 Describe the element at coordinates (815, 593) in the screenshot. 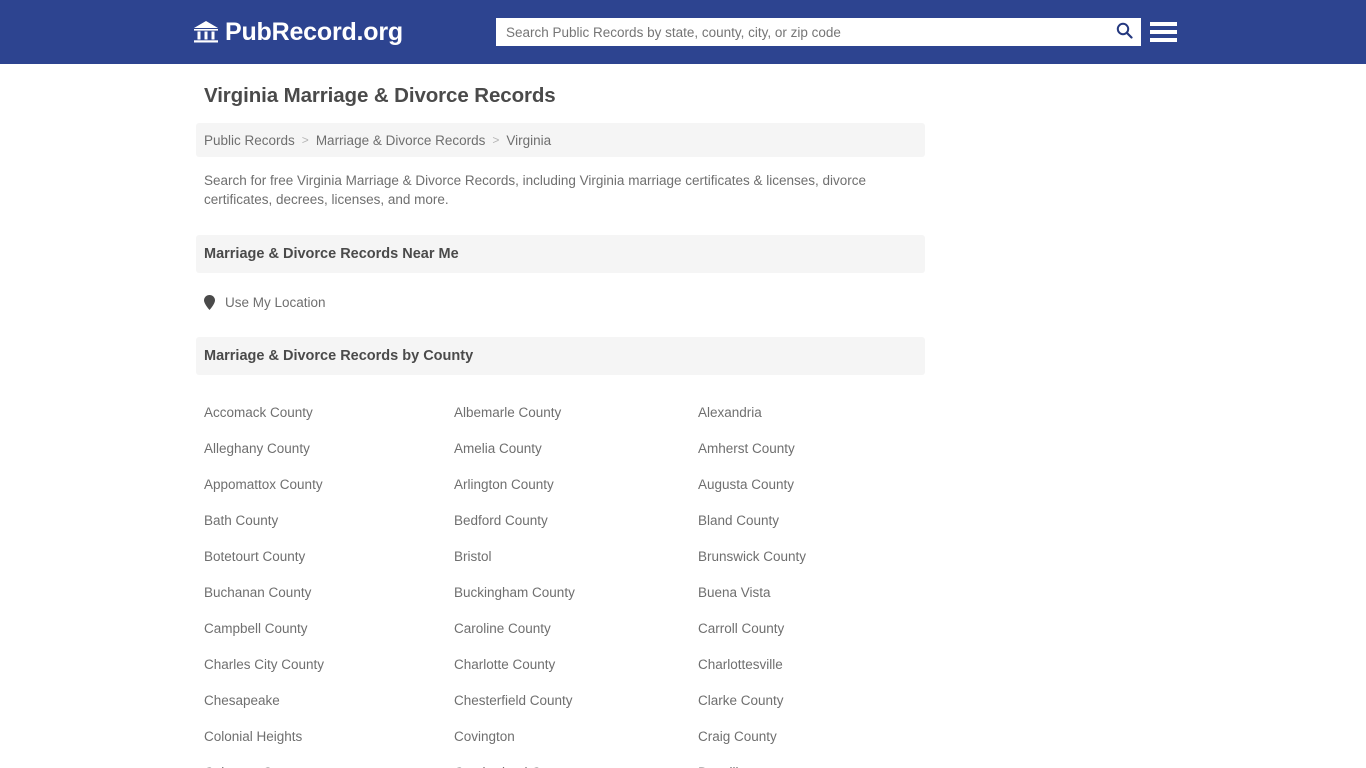

I see `county-link: Buena Vista` at that location.